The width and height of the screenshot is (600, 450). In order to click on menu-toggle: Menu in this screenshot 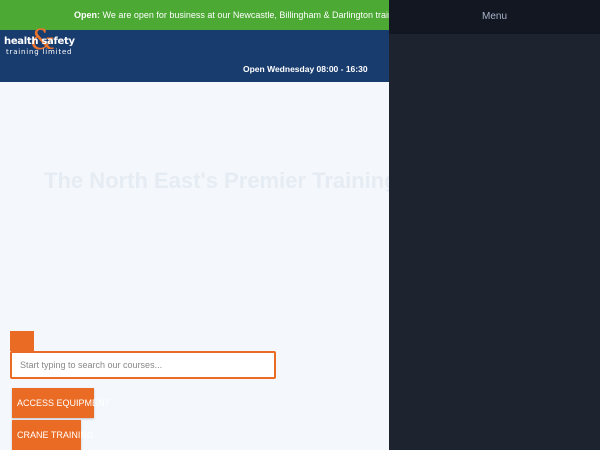, I will do `click(494, 16)`.